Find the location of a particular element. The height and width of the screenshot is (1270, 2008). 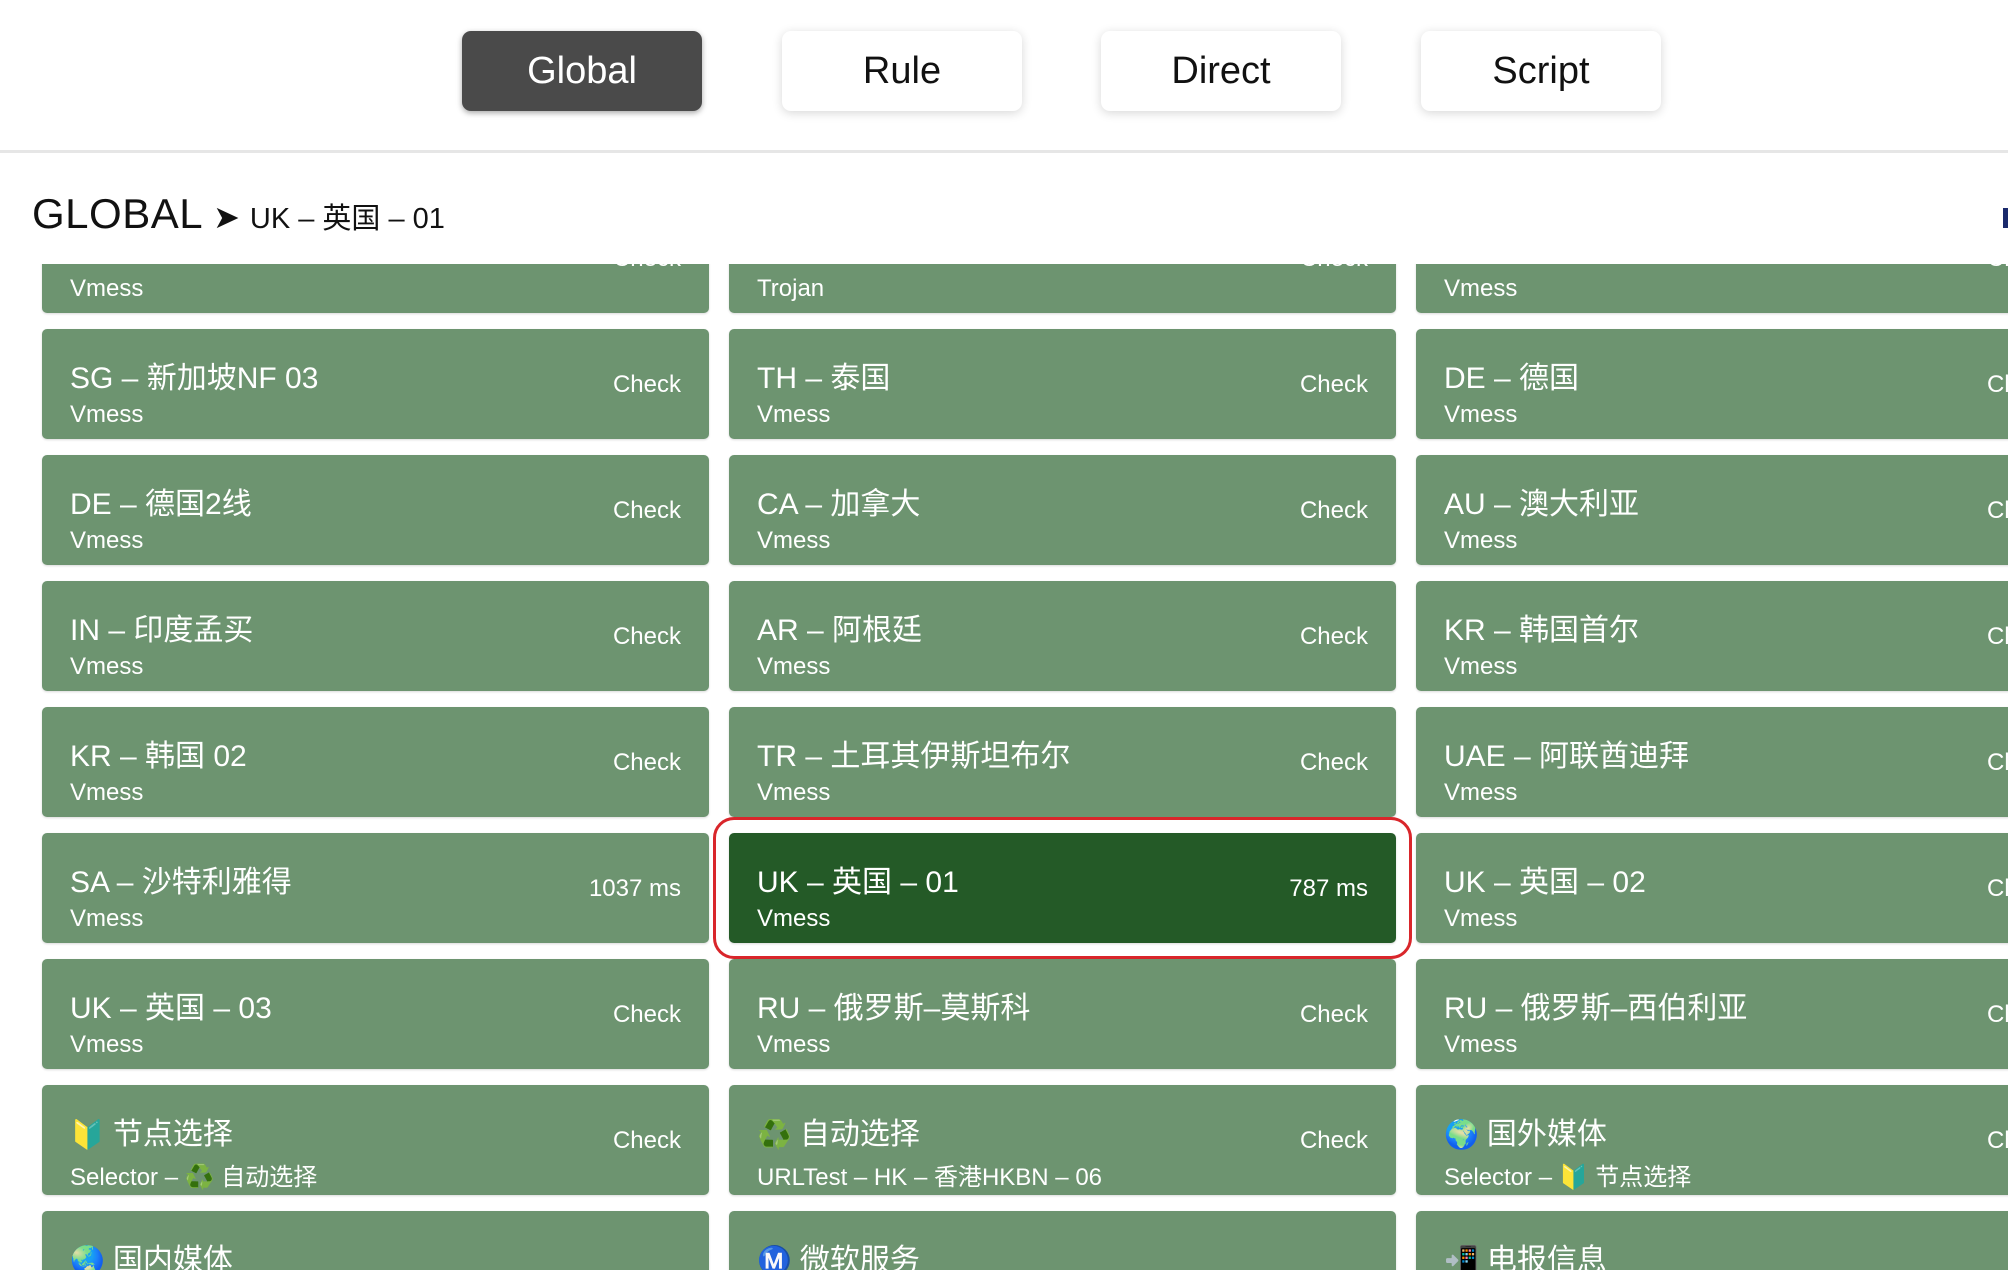

proxy-emoji-icon: ♻️ is located at coordinates (774, 1134).